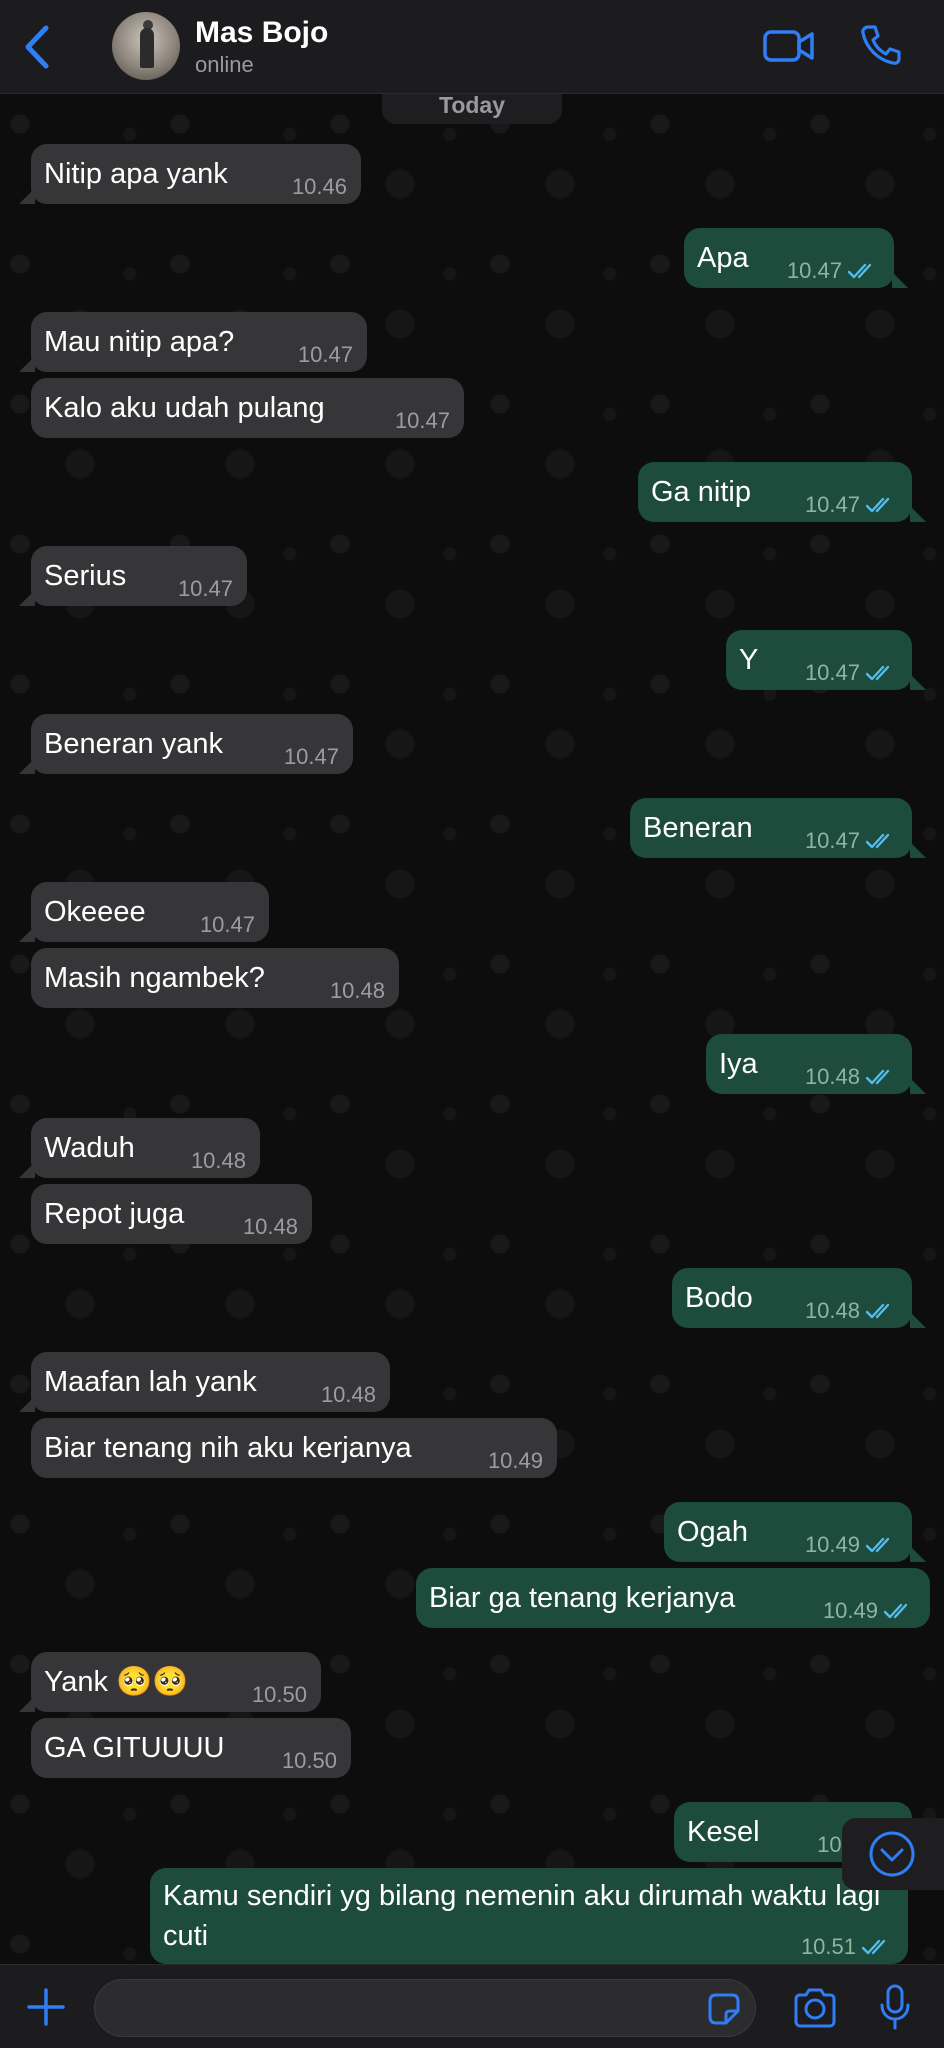 The width and height of the screenshot is (944, 2048). What do you see at coordinates (133, 576) in the screenshot?
I see `incoming-message: Serius 10.47` at bounding box center [133, 576].